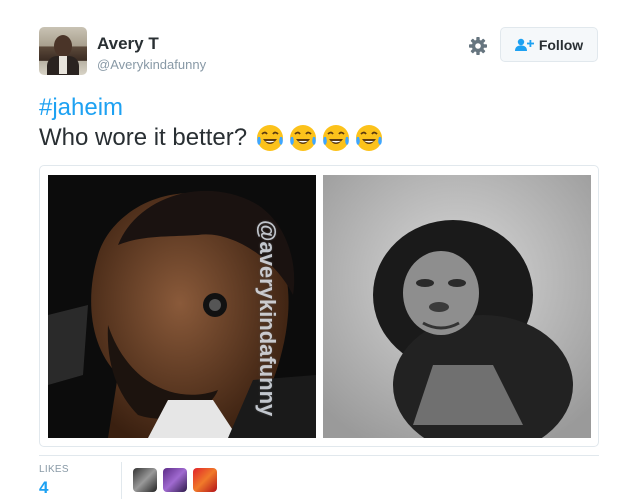 The width and height of the screenshot is (640, 499). Describe the element at coordinates (561, 44) in the screenshot. I see `follow-label: Follow` at that location.